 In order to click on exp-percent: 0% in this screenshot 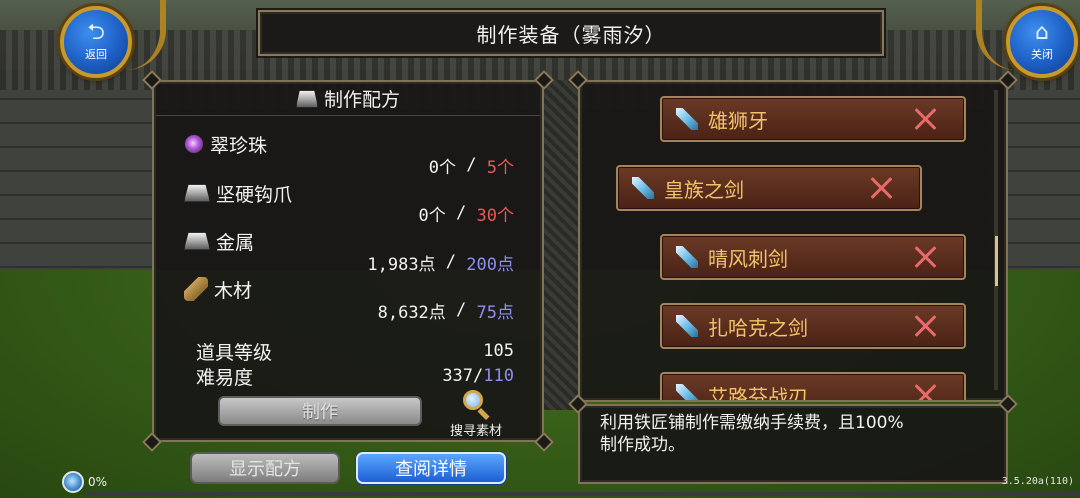, I will do `click(98, 482)`.